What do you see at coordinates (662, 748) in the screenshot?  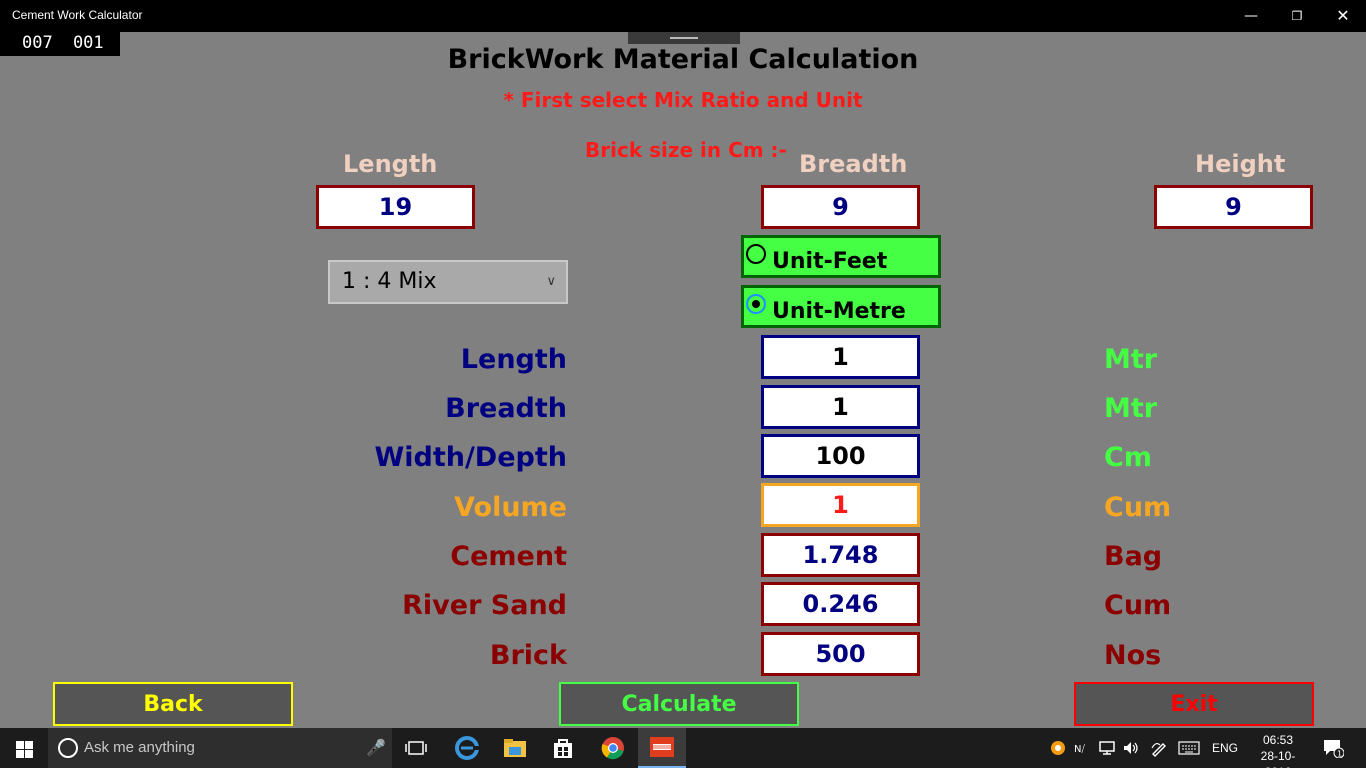 I see `cement-calculator-app-icon` at bounding box center [662, 748].